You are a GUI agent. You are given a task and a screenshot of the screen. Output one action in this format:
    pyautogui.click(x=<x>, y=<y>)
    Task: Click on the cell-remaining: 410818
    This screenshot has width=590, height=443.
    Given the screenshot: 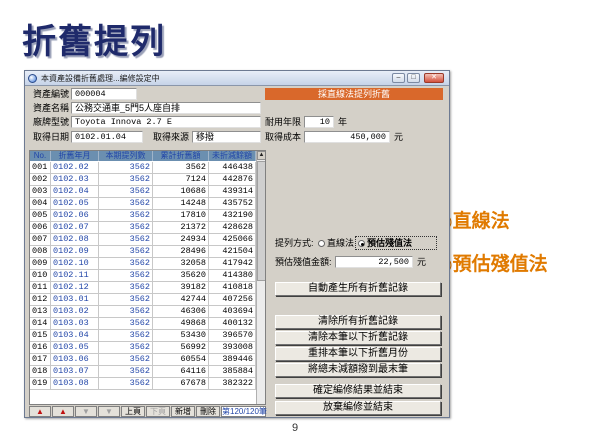 What is the action you would take?
    pyautogui.click(x=232, y=287)
    